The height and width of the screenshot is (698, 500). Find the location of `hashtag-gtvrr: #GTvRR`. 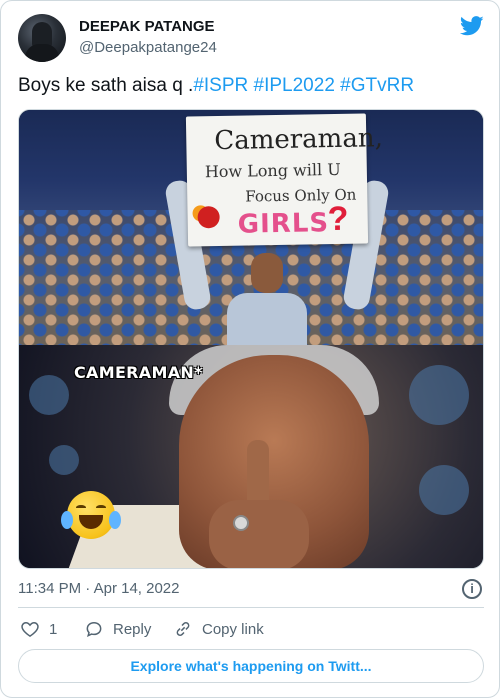

hashtag-gtvrr: #GTvRR is located at coordinates (377, 85).